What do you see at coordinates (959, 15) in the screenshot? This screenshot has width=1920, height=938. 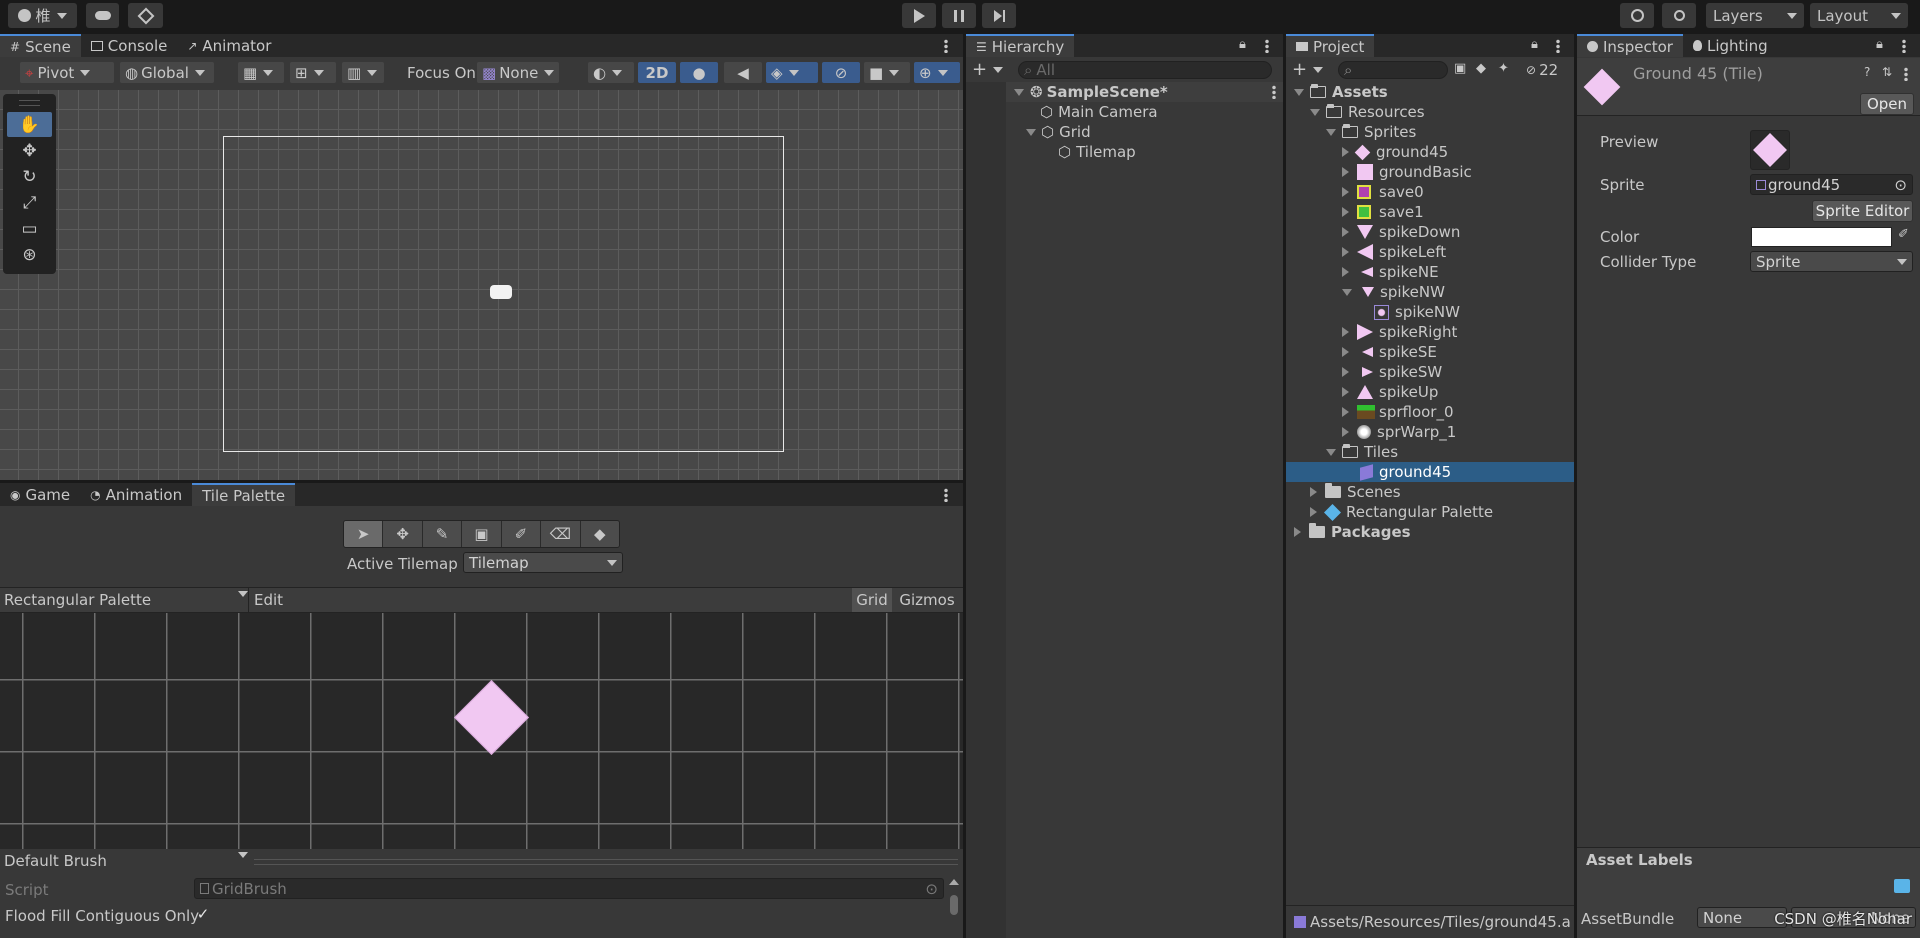 I see `pause-button` at bounding box center [959, 15].